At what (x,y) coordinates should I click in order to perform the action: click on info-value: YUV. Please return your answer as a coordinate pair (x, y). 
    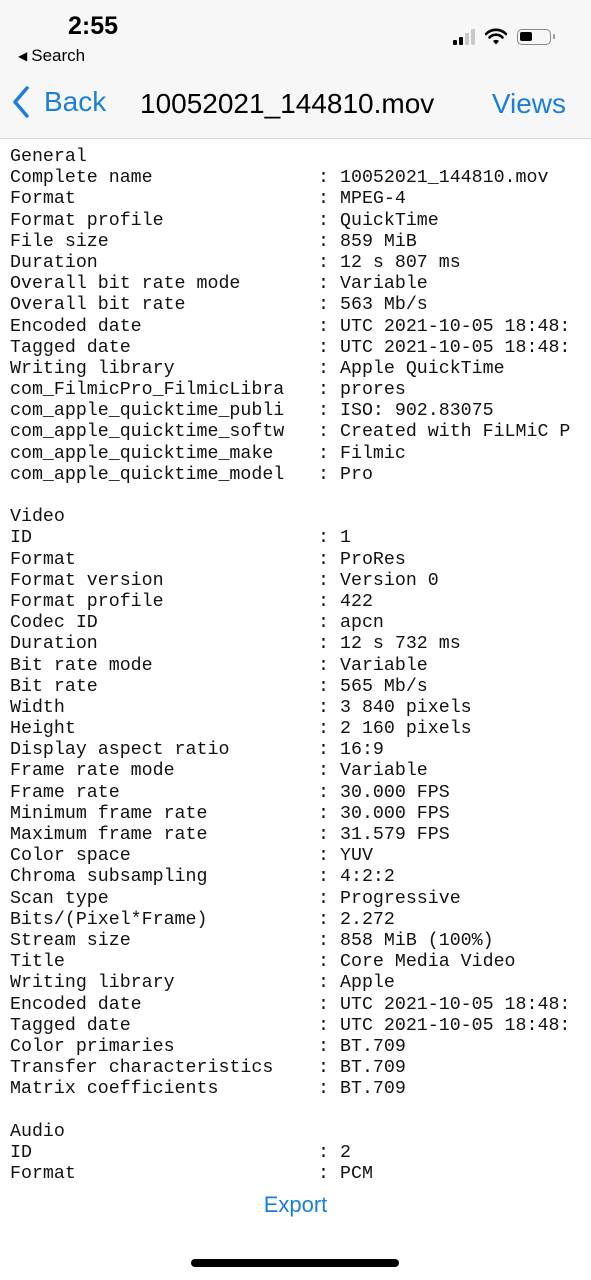
    Looking at the image, I should click on (356, 856).